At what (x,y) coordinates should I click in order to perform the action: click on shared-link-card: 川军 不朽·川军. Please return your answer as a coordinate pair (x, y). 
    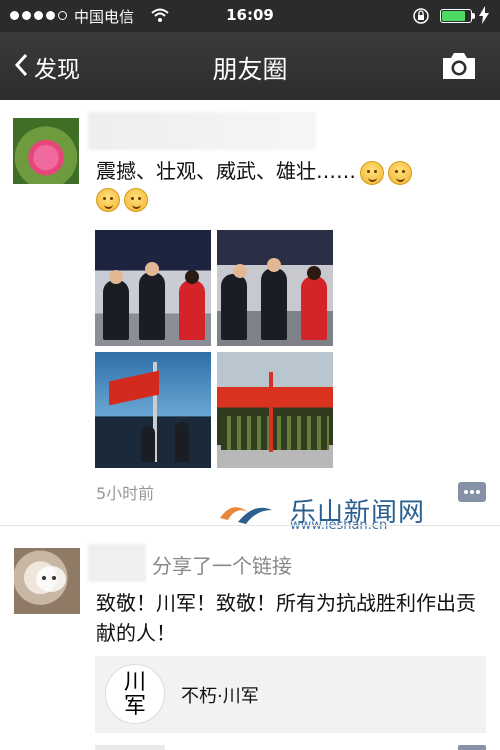
    Looking at the image, I should click on (290, 694).